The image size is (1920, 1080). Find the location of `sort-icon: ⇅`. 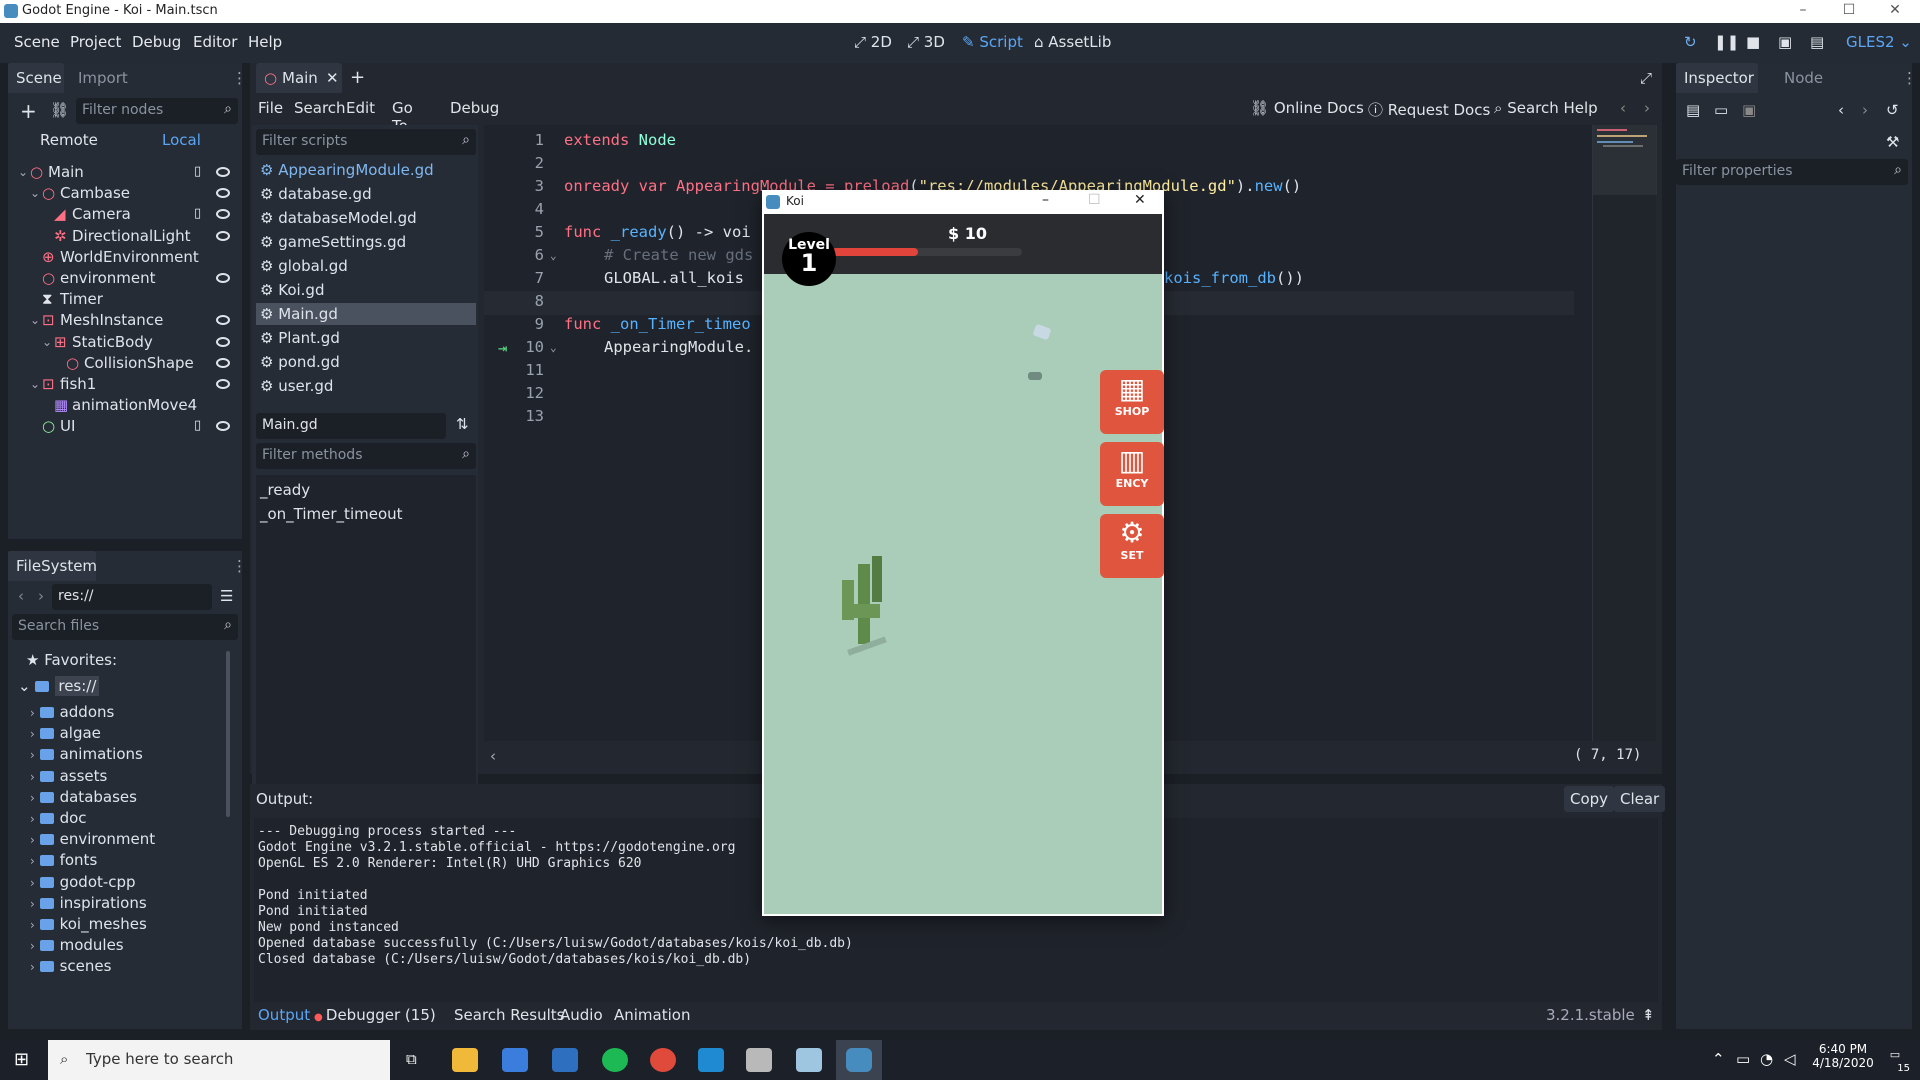

sort-icon: ⇅ is located at coordinates (462, 424).